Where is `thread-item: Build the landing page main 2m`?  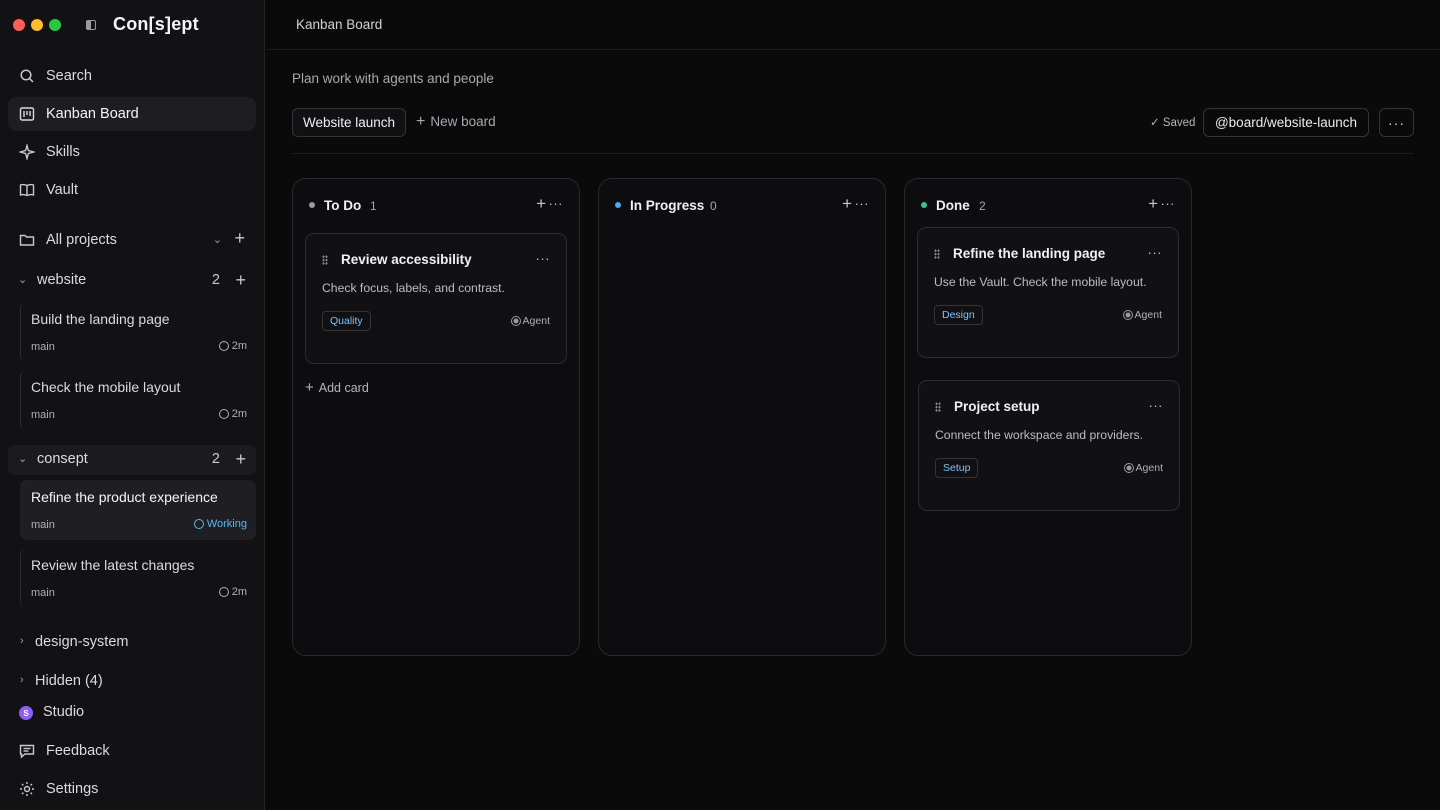 thread-item: Build the landing page main 2m is located at coordinates (138, 332).